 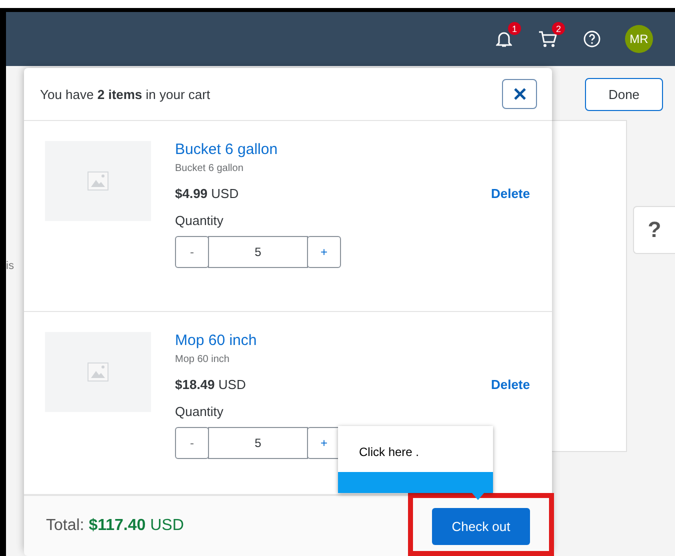 I want to click on close-button, so click(x=519, y=94).